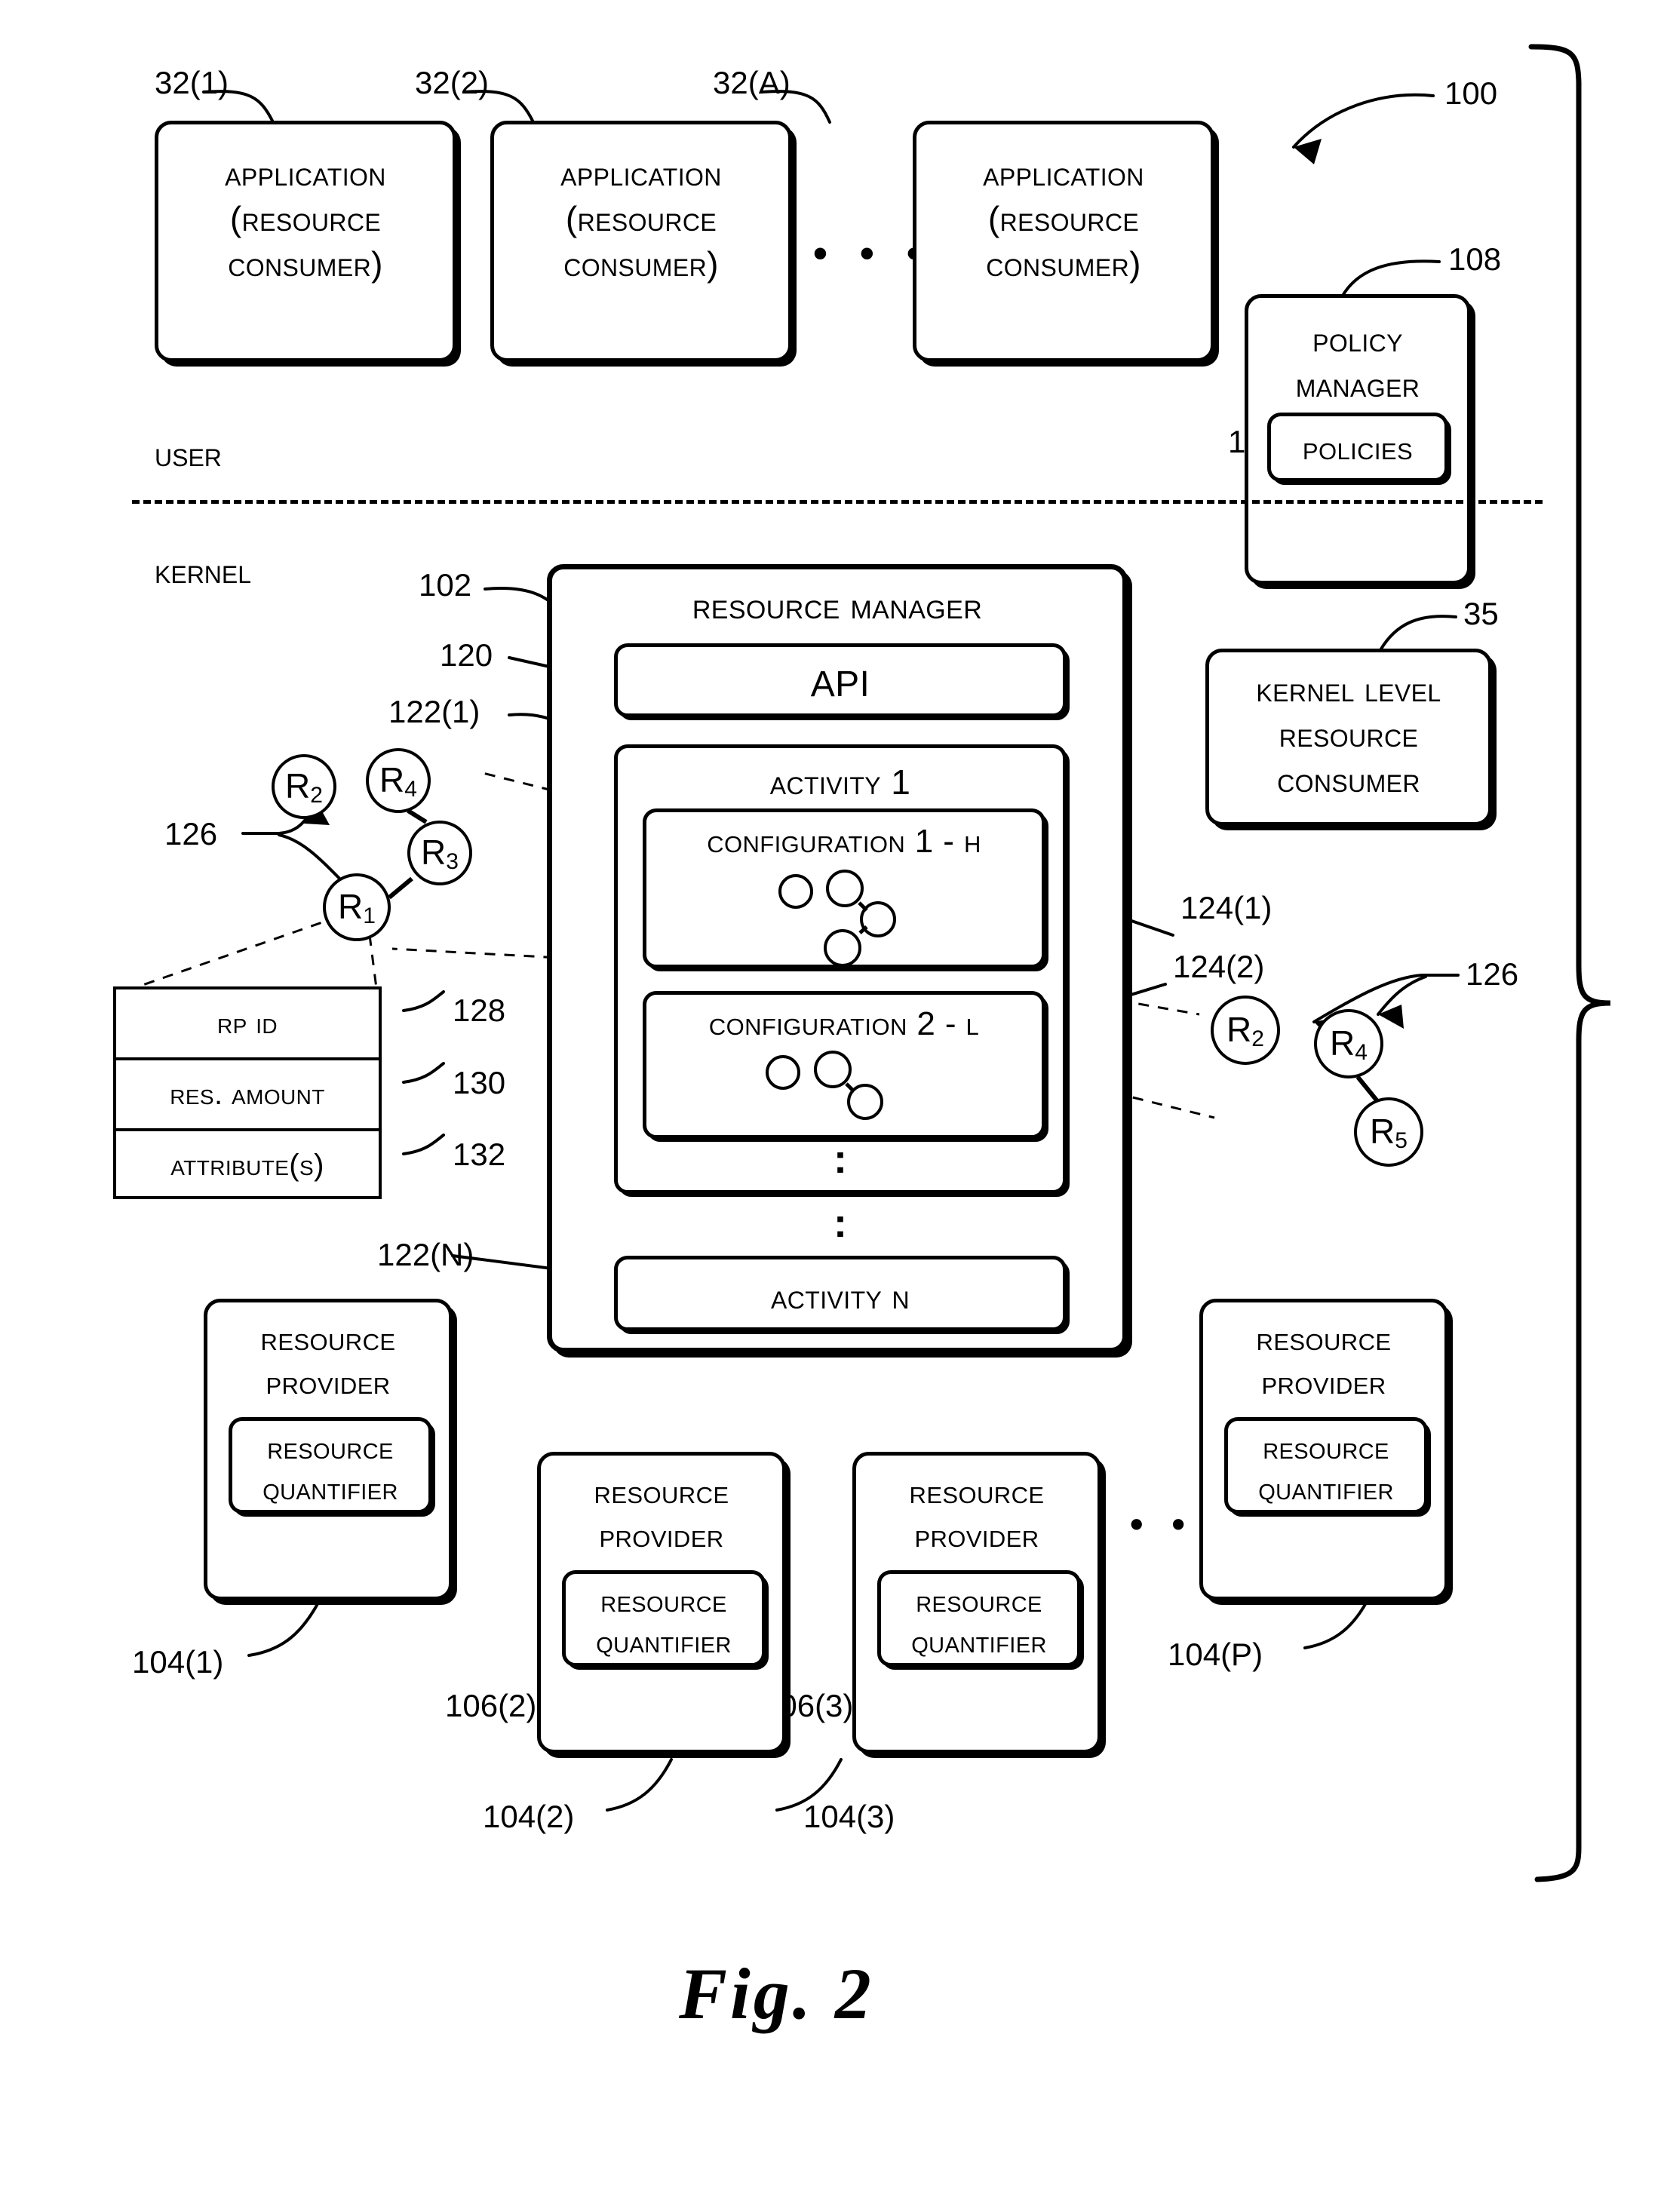 The image size is (1667, 2212). Describe the element at coordinates (453, 82) in the screenshot. I see `ref-32-2: 32(2)` at that location.